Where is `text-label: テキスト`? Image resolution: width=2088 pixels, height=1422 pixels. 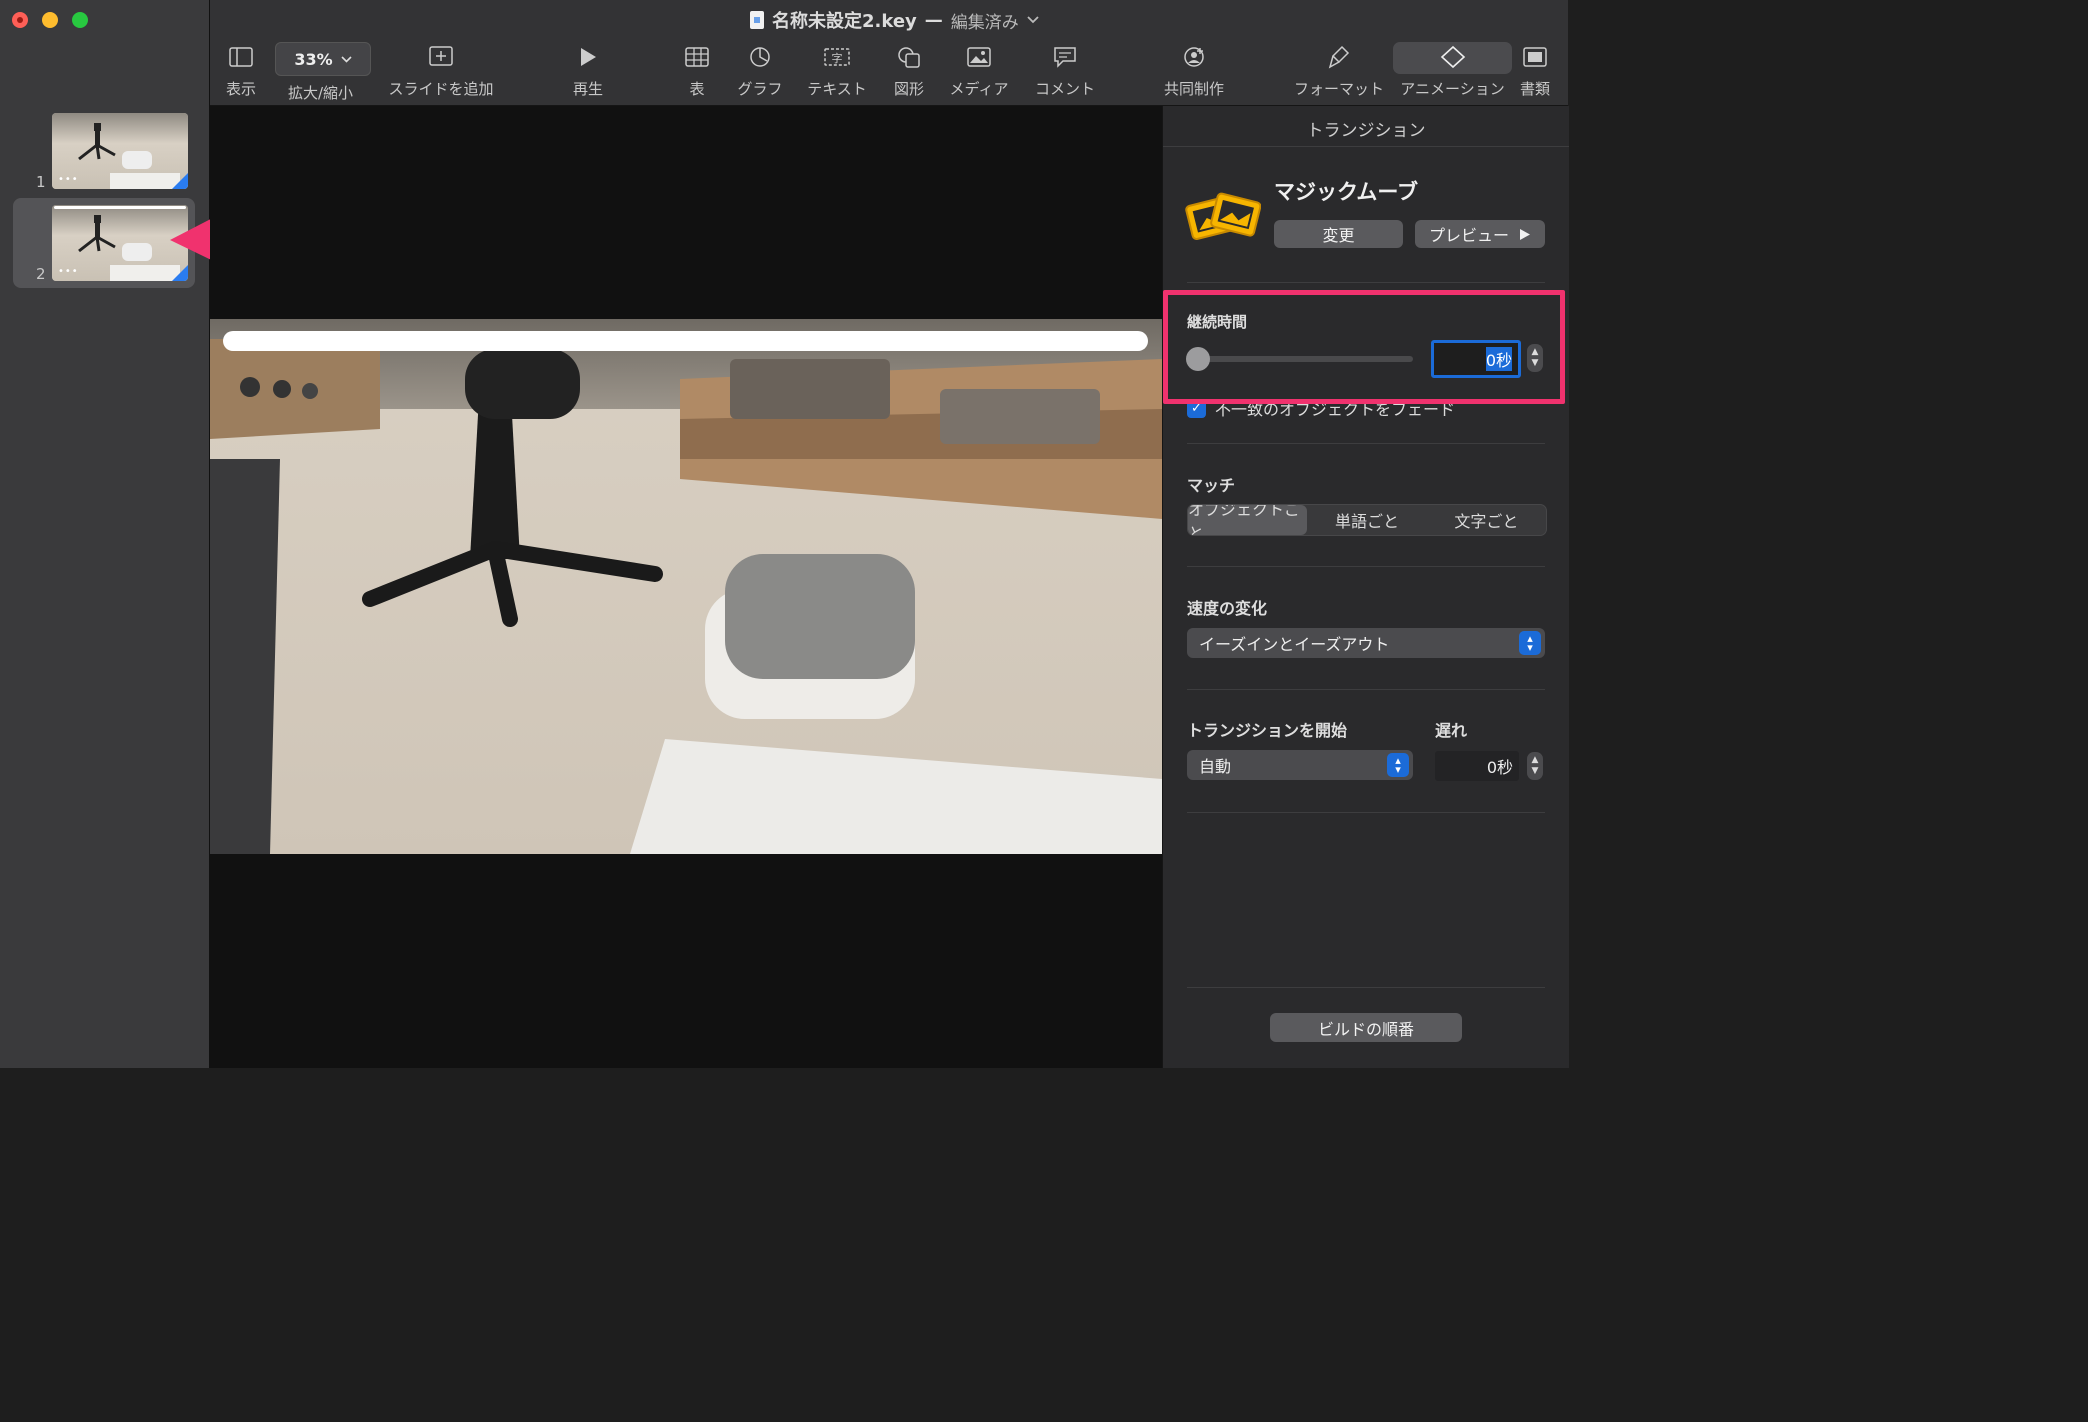 text-label: テキスト is located at coordinates (837, 89).